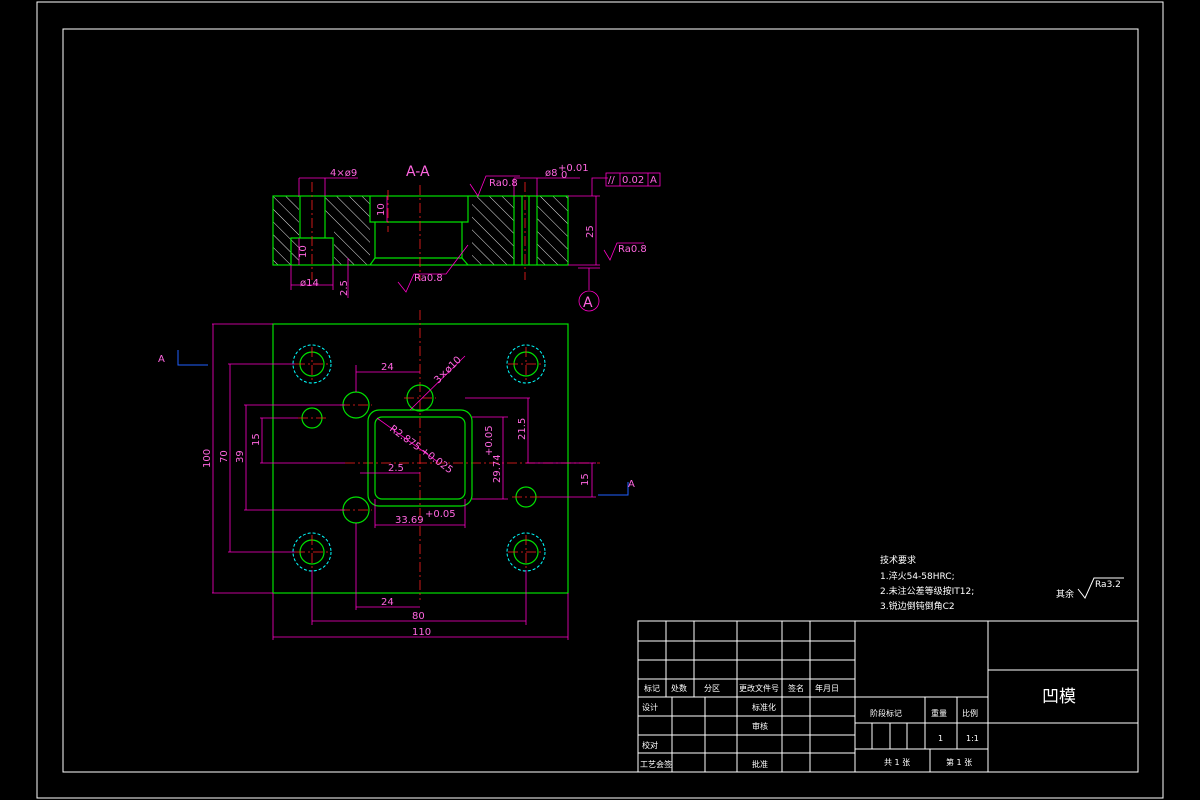 This screenshot has height=800, width=1200. Describe the element at coordinates (387, 367) in the screenshot. I see `dim-24-top: 24` at that location.